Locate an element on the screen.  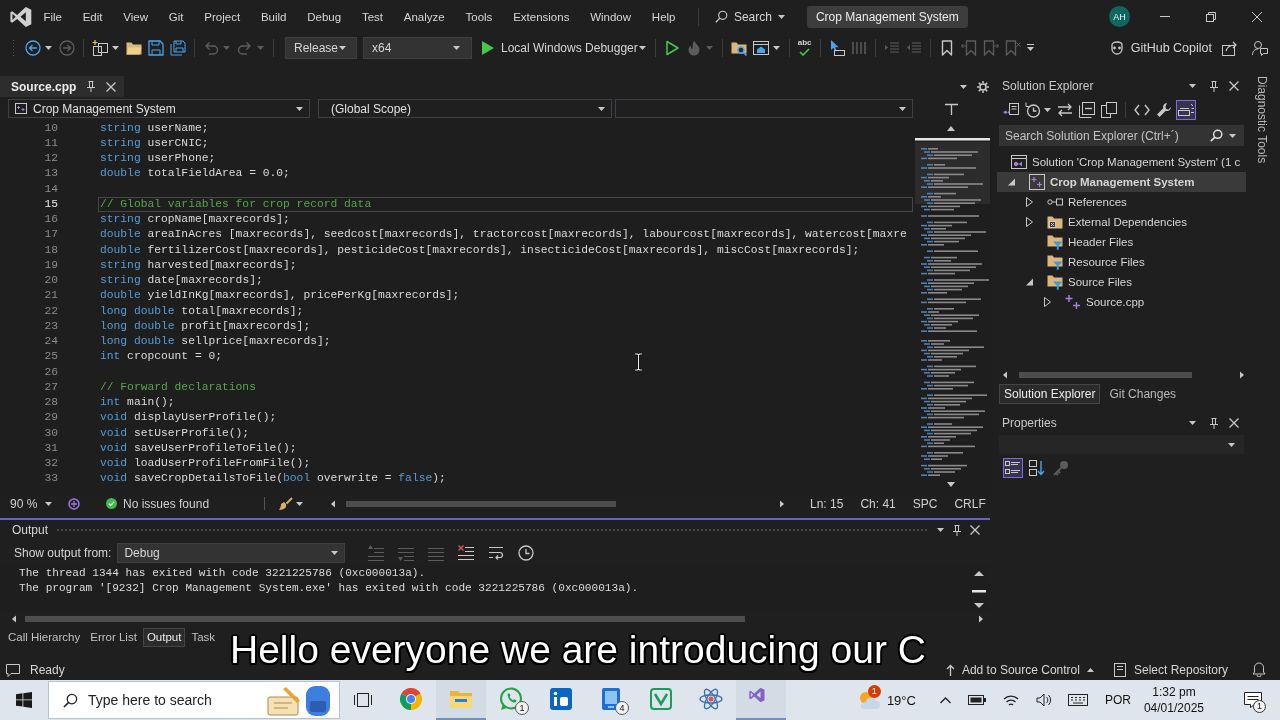
source-control-button: Add to Source Control is located at coordinates (1019, 669).